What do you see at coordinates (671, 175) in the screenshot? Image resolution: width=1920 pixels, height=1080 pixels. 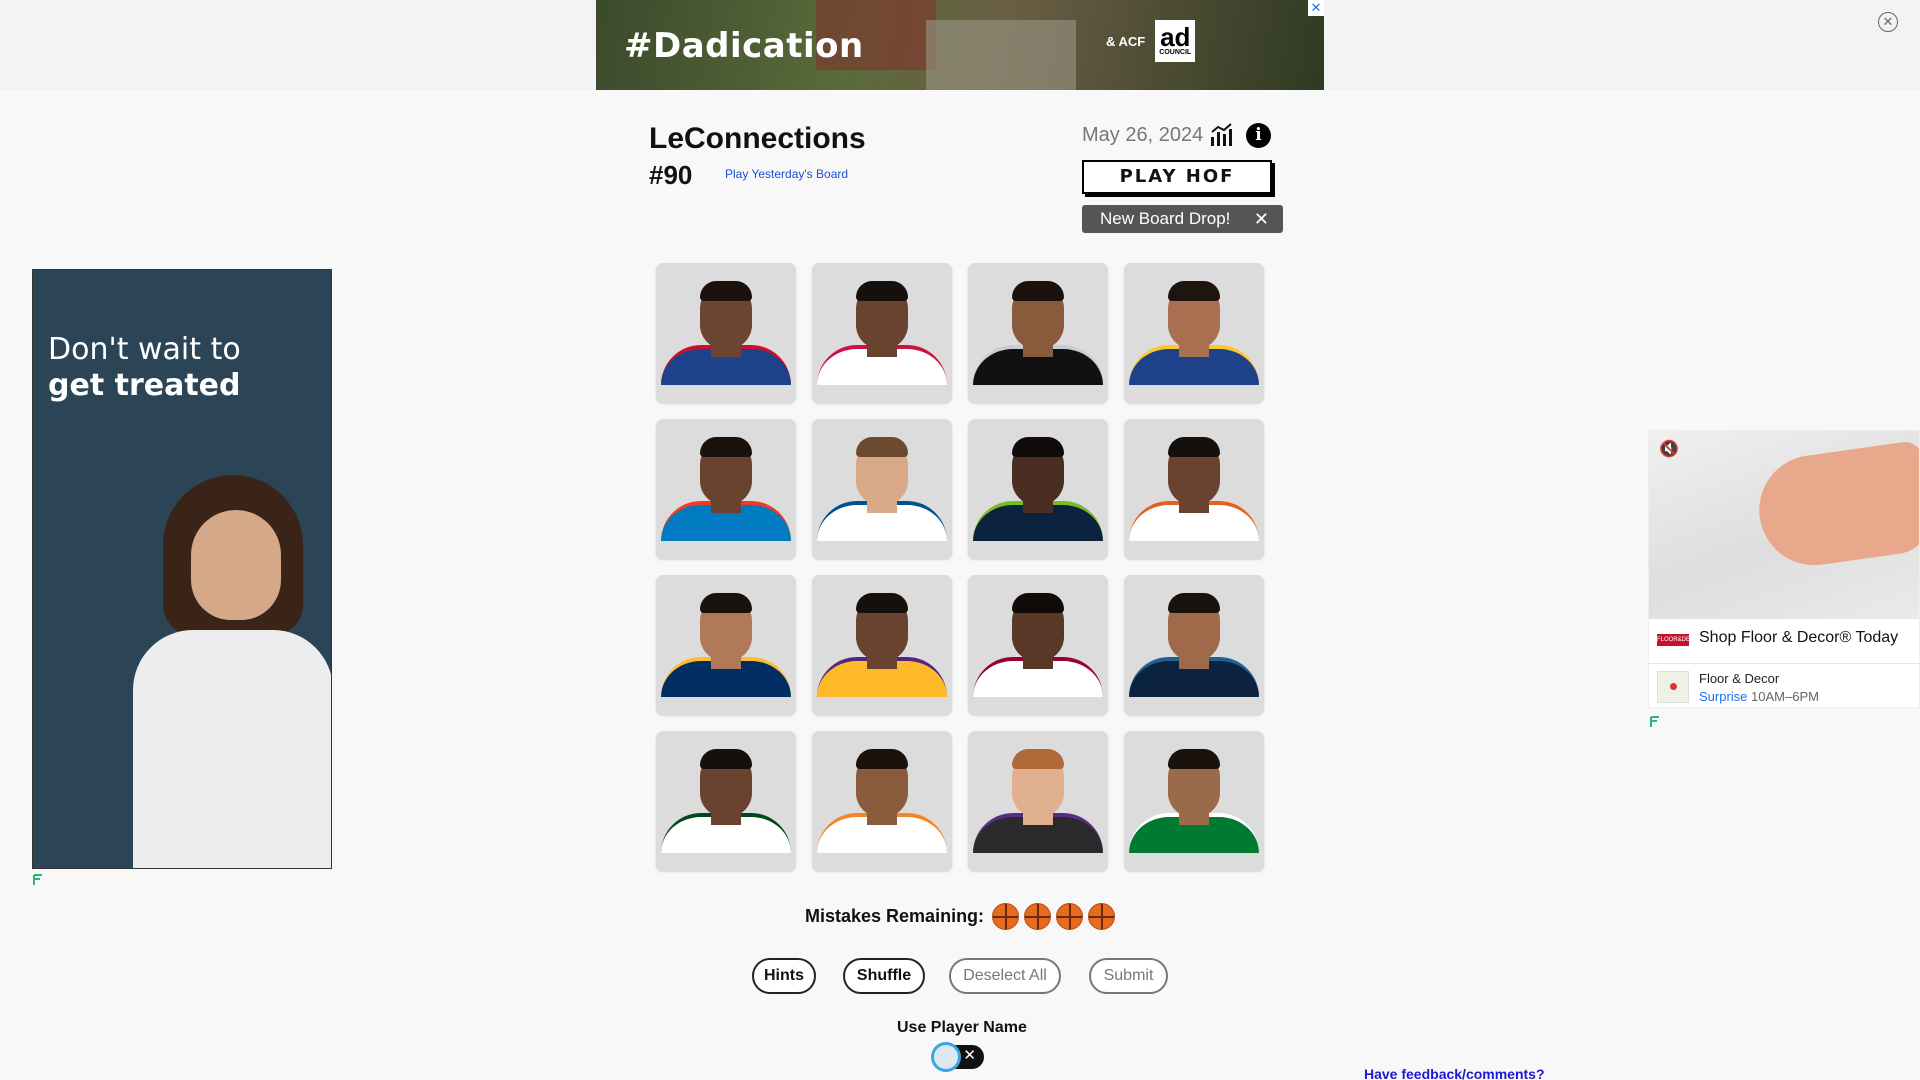 I see `board-number: #90` at bounding box center [671, 175].